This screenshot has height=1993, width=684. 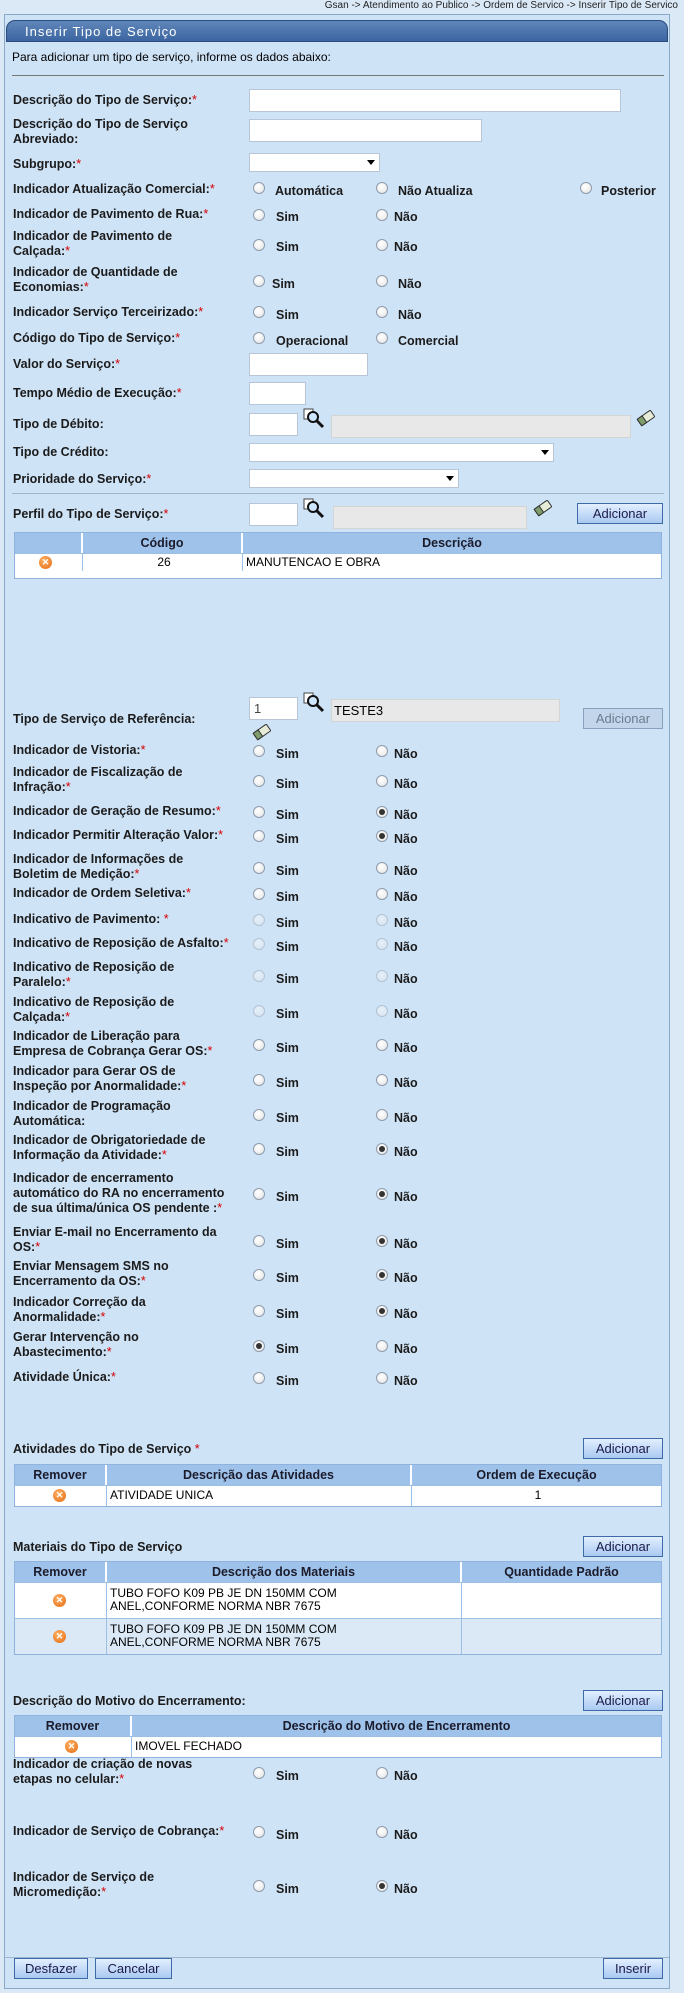 What do you see at coordinates (259, 338) in the screenshot?
I see `radio-operacional` at bounding box center [259, 338].